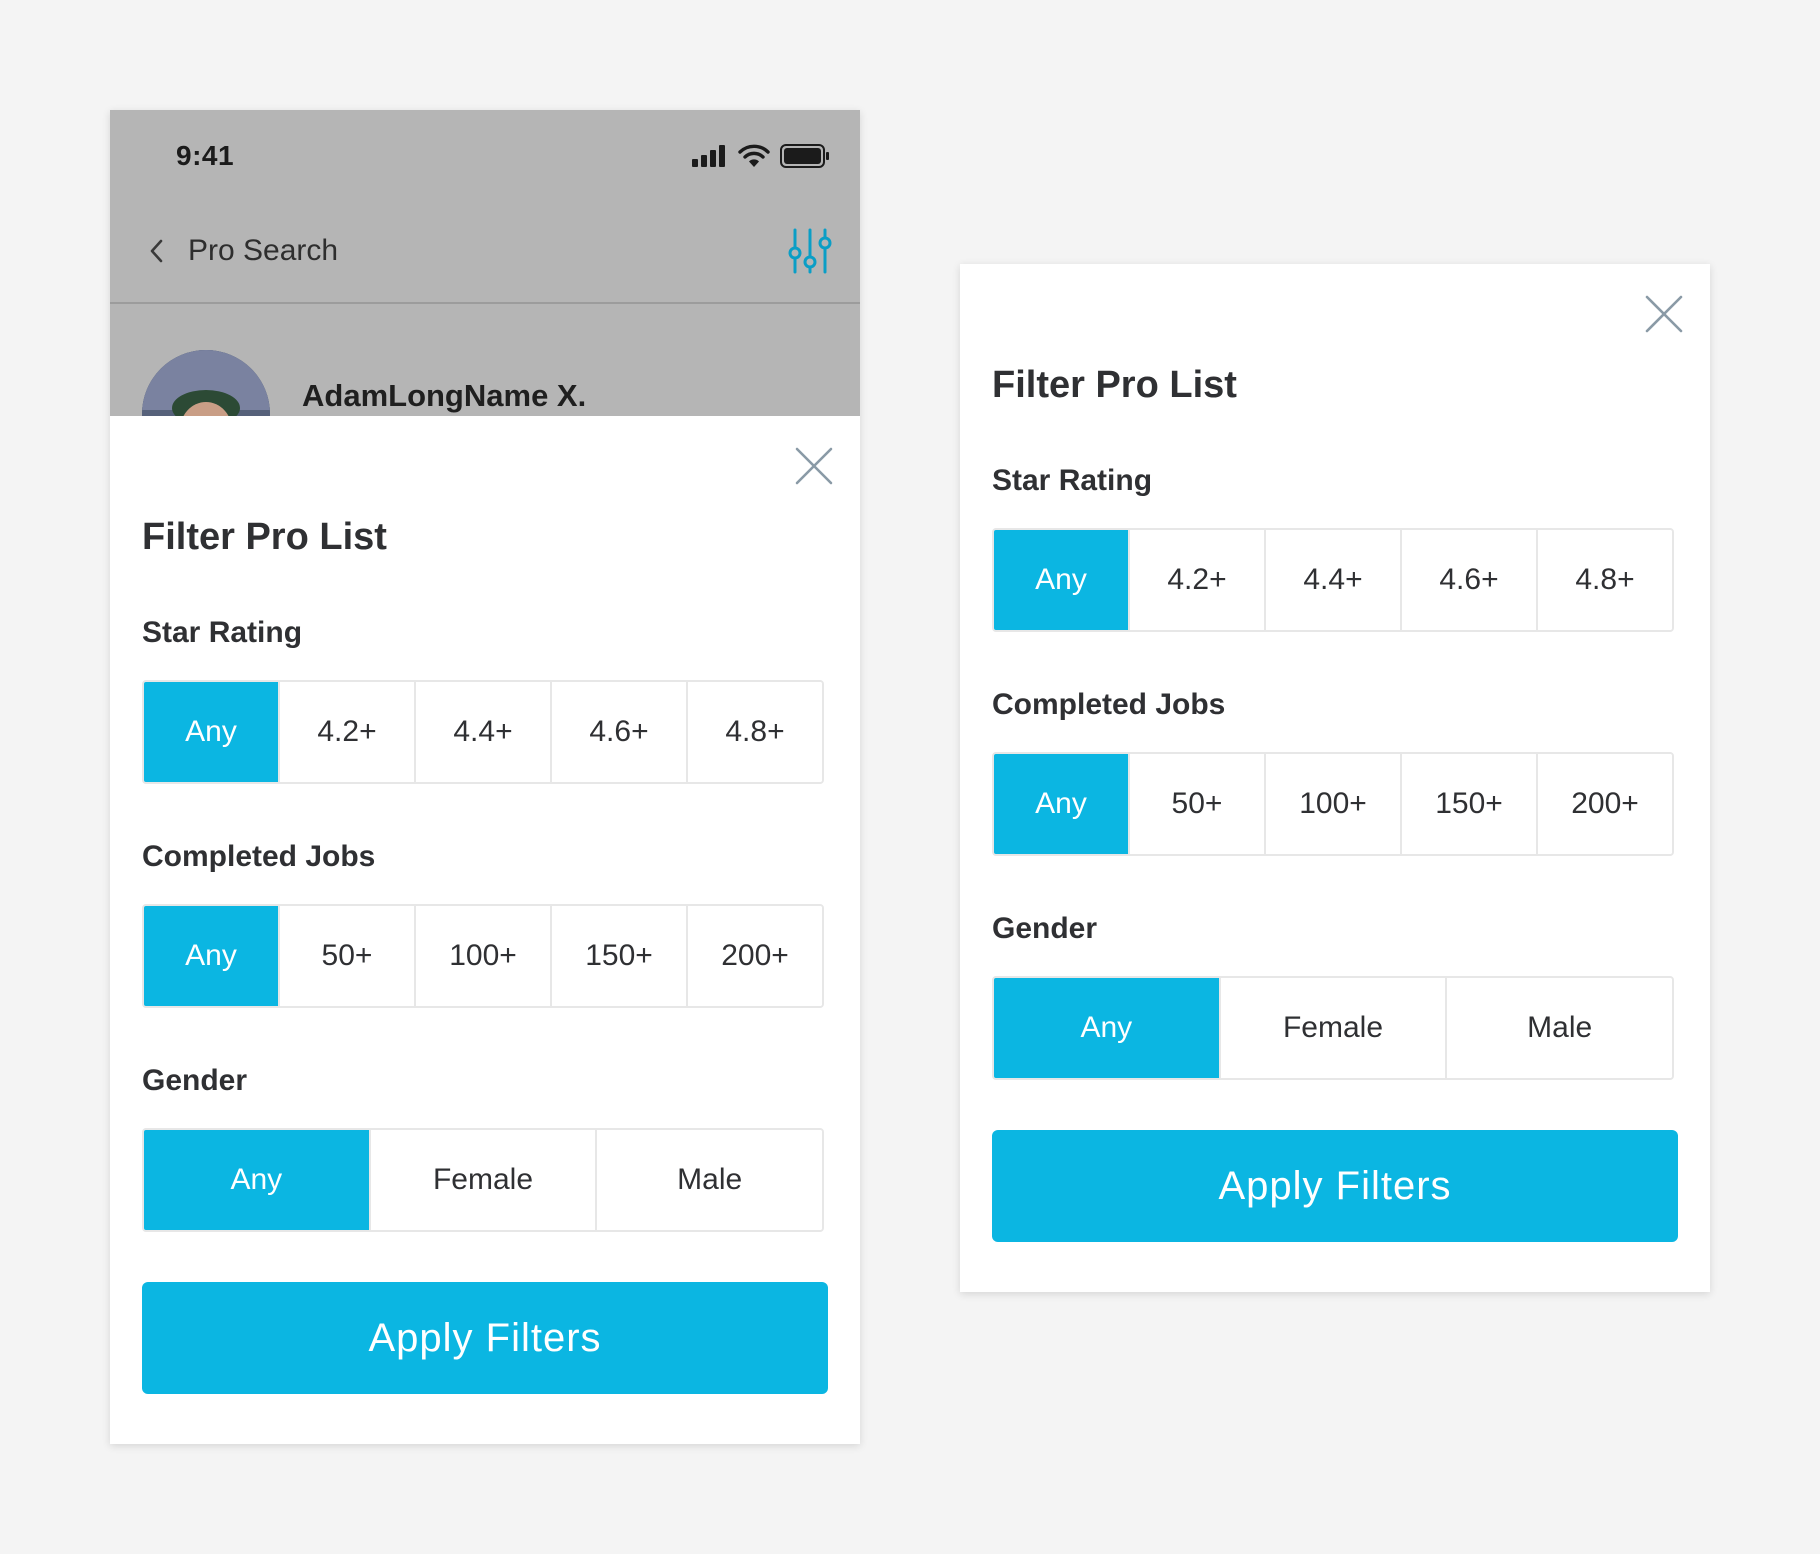 This screenshot has height=1554, width=1820. Describe the element at coordinates (444, 395) in the screenshot. I see `pro-name: AdamLongName X.` at that location.